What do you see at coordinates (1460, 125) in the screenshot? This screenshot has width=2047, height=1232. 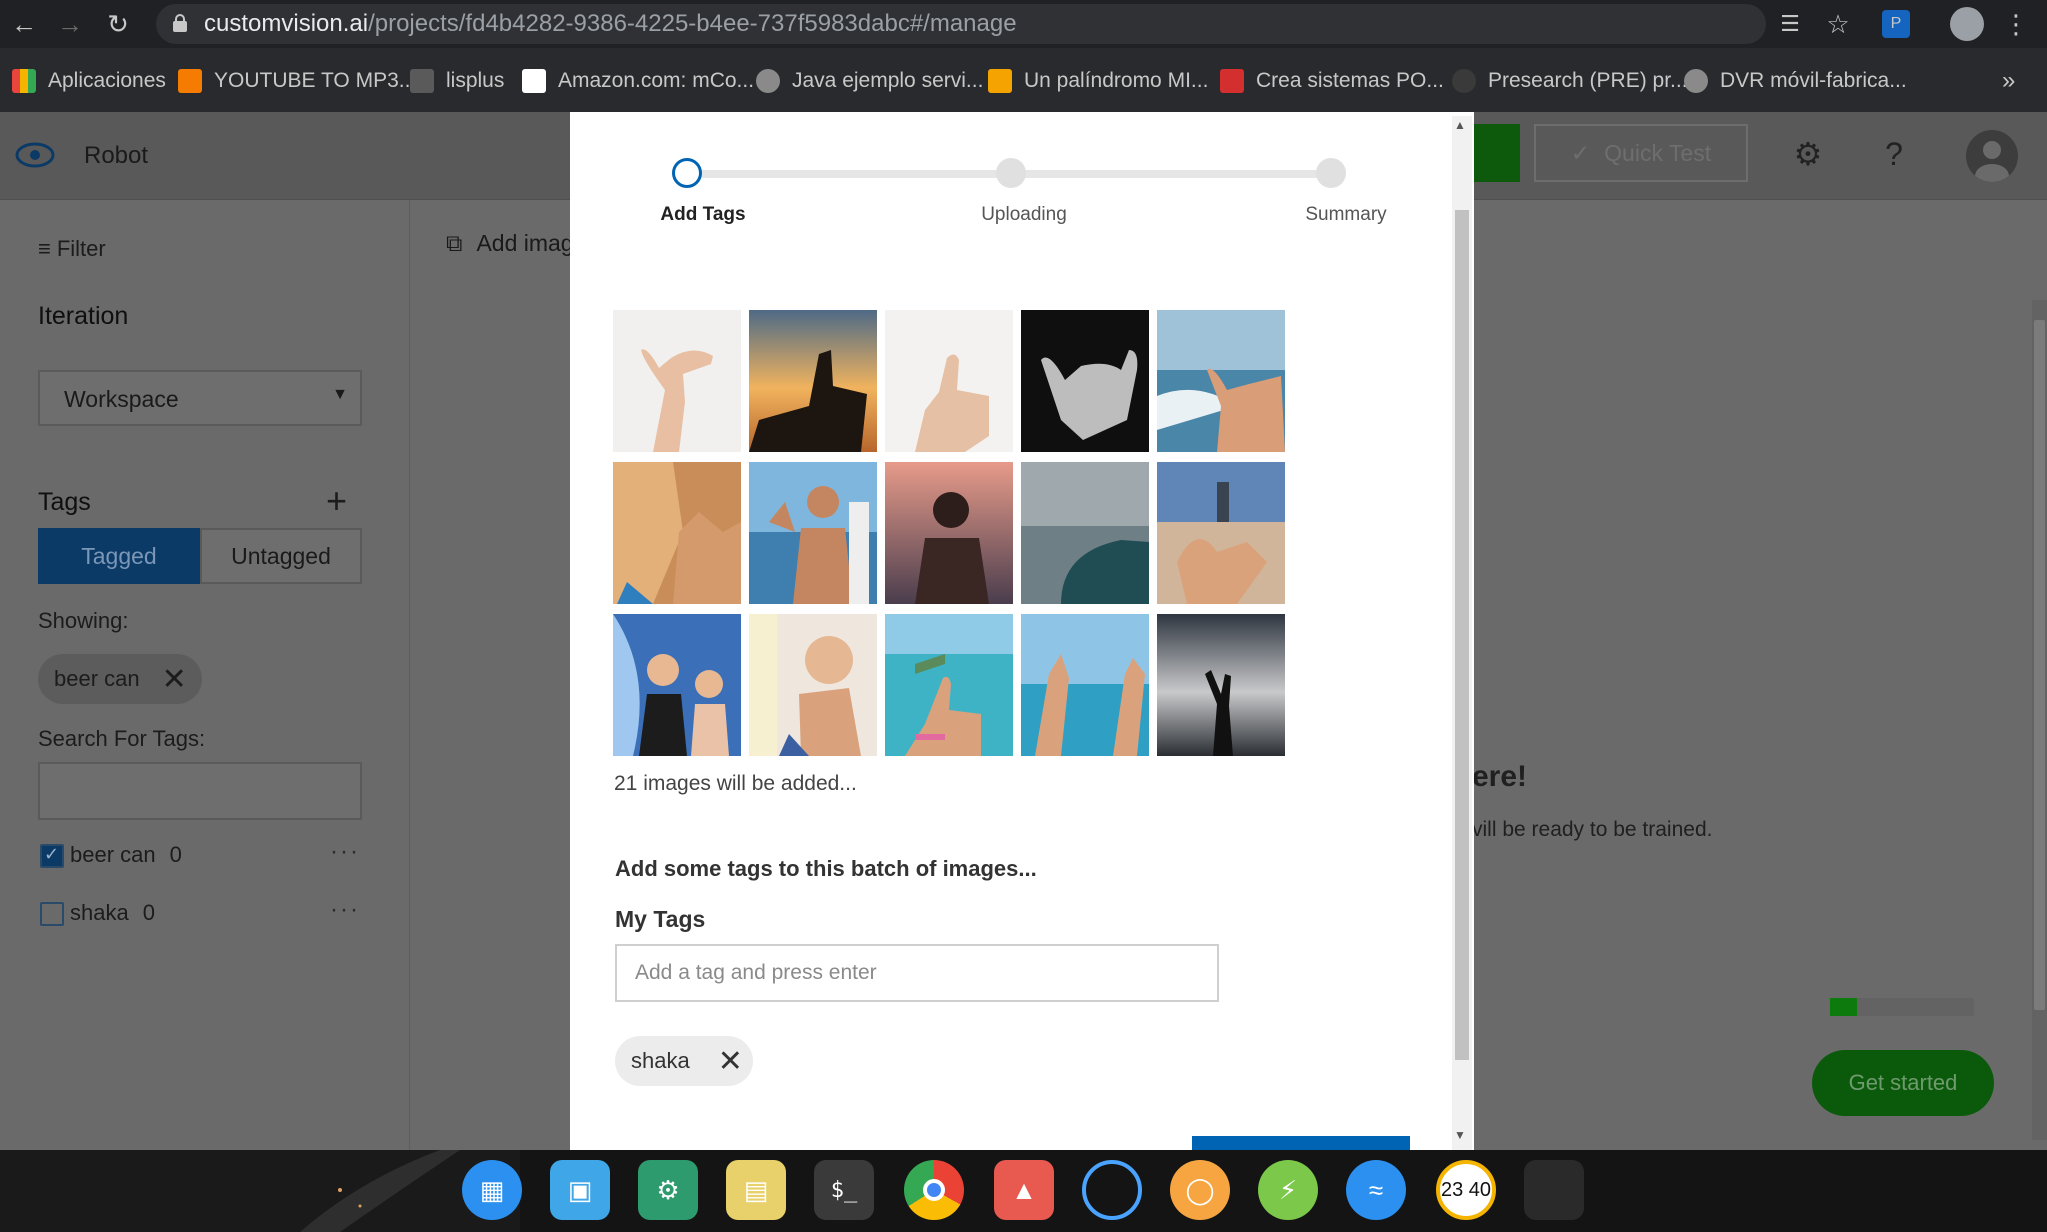 I see `scroll-up-icon: ▲` at bounding box center [1460, 125].